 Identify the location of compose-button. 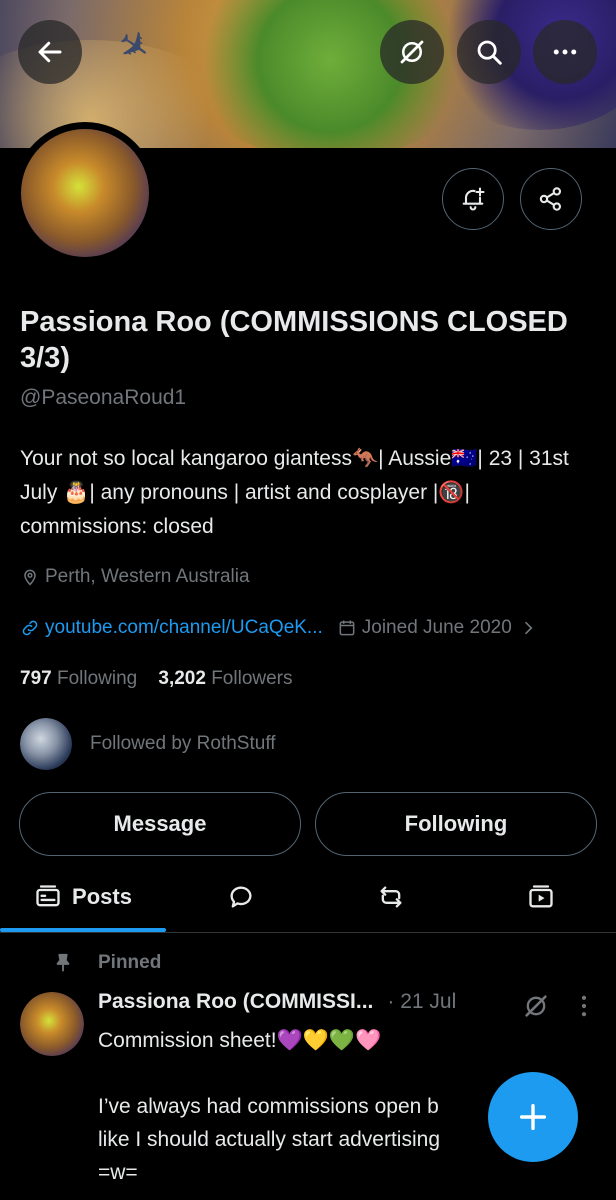
(533, 1117).